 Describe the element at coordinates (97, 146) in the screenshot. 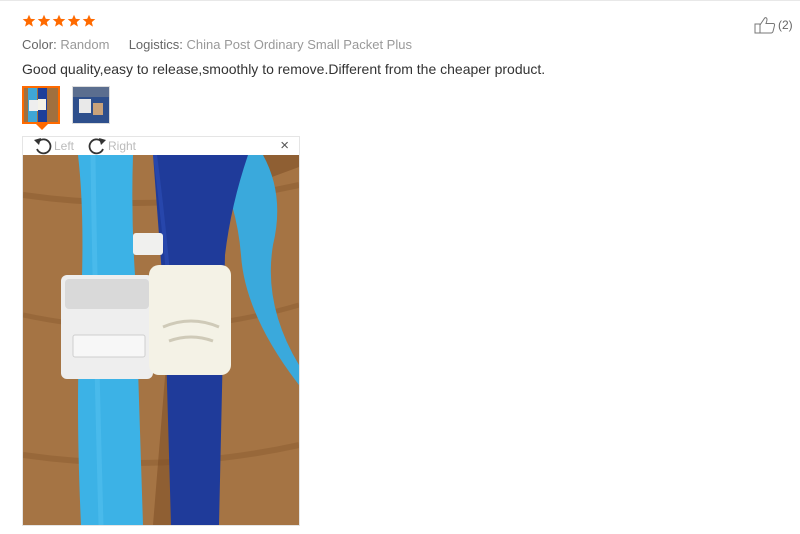

I see `rotate-right-icon` at that location.